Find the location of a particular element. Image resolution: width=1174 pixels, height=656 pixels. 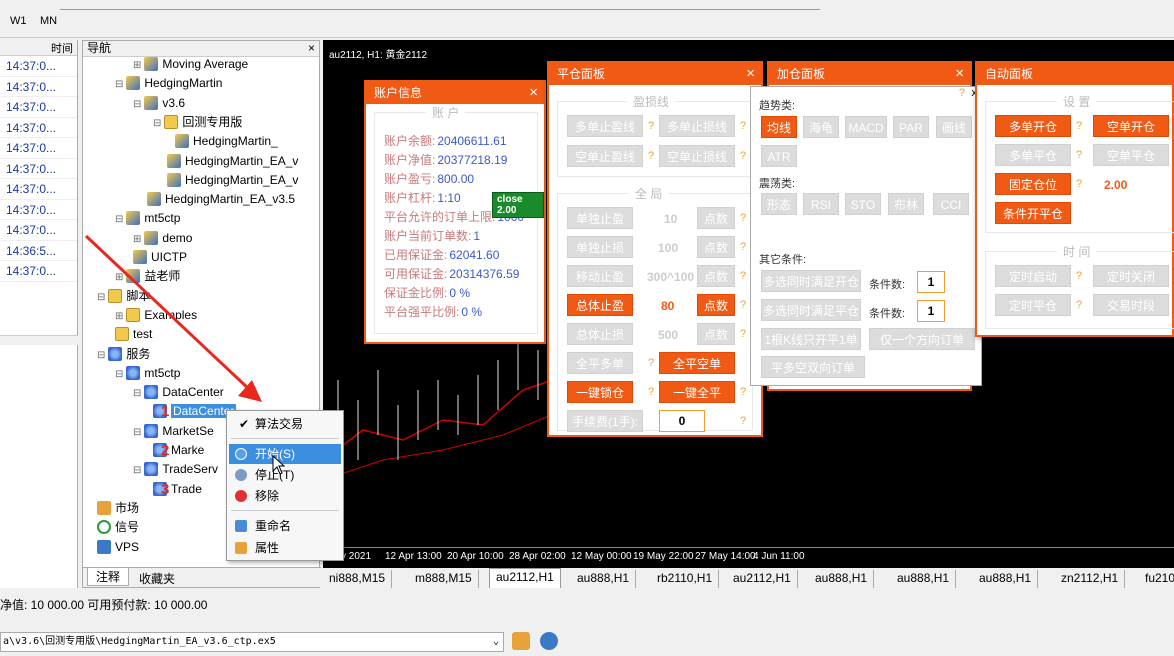

navigator-item: ⊟ HedgingMartin is located at coordinates (168, 83).